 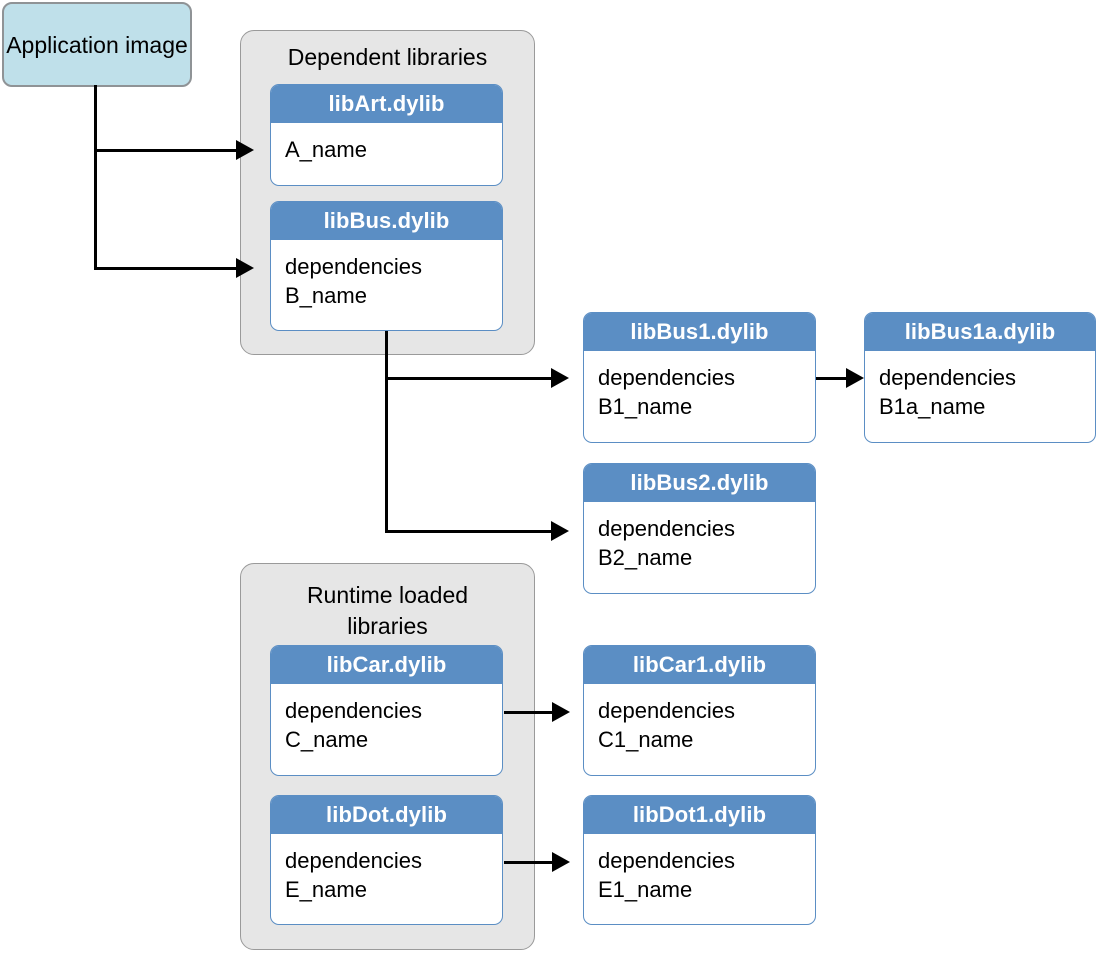 I want to click on libbus1-body: dependencies B1_name, so click(x=699, y=386).